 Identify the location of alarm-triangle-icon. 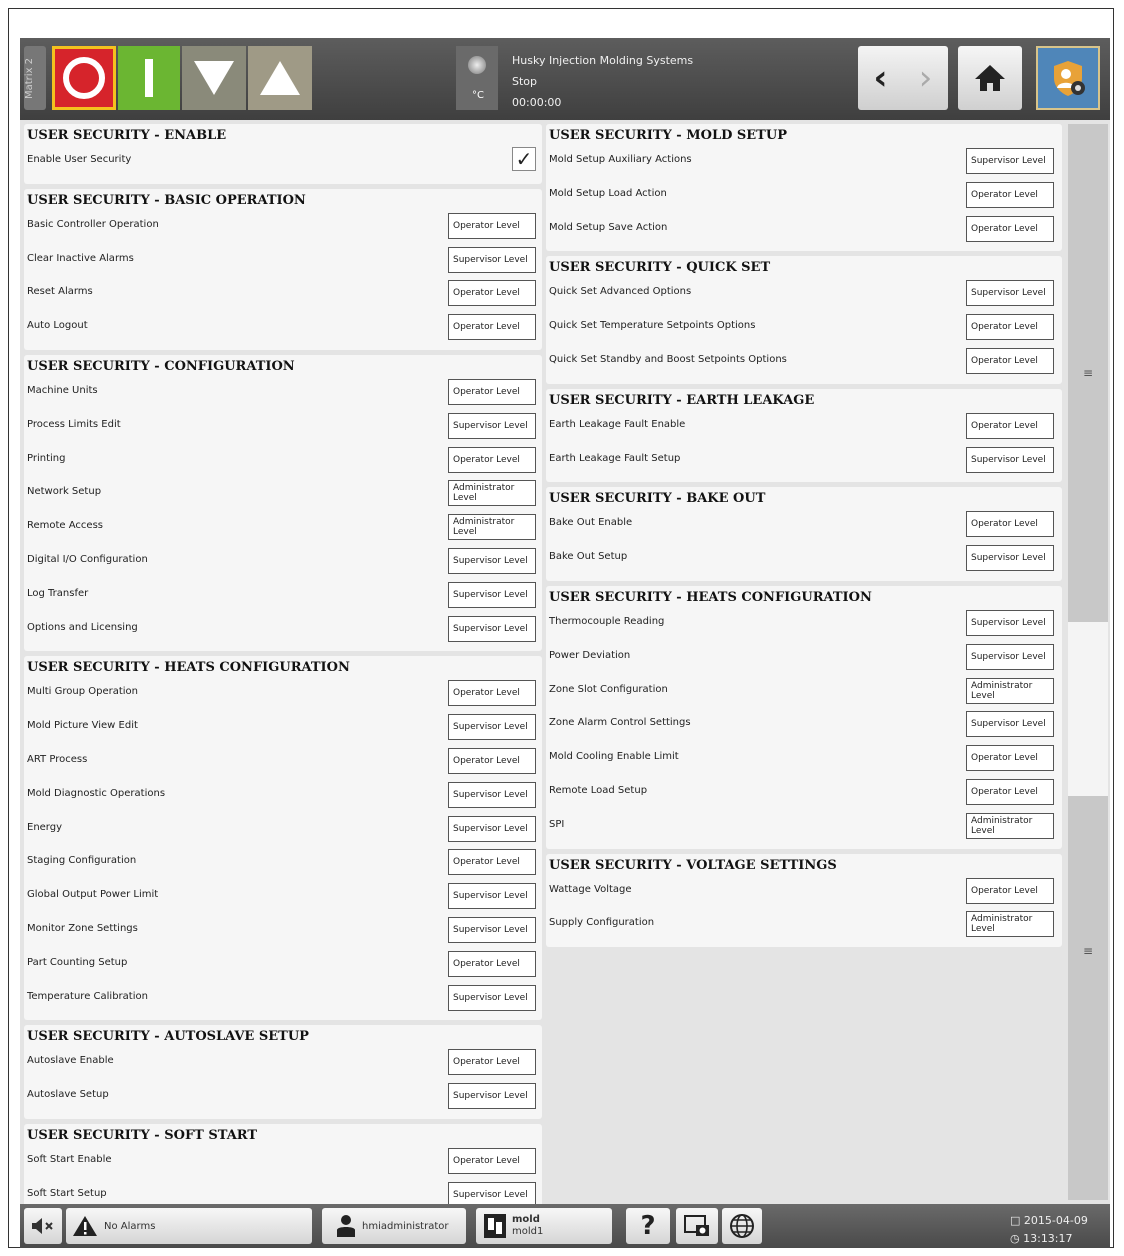
(85, 1226).